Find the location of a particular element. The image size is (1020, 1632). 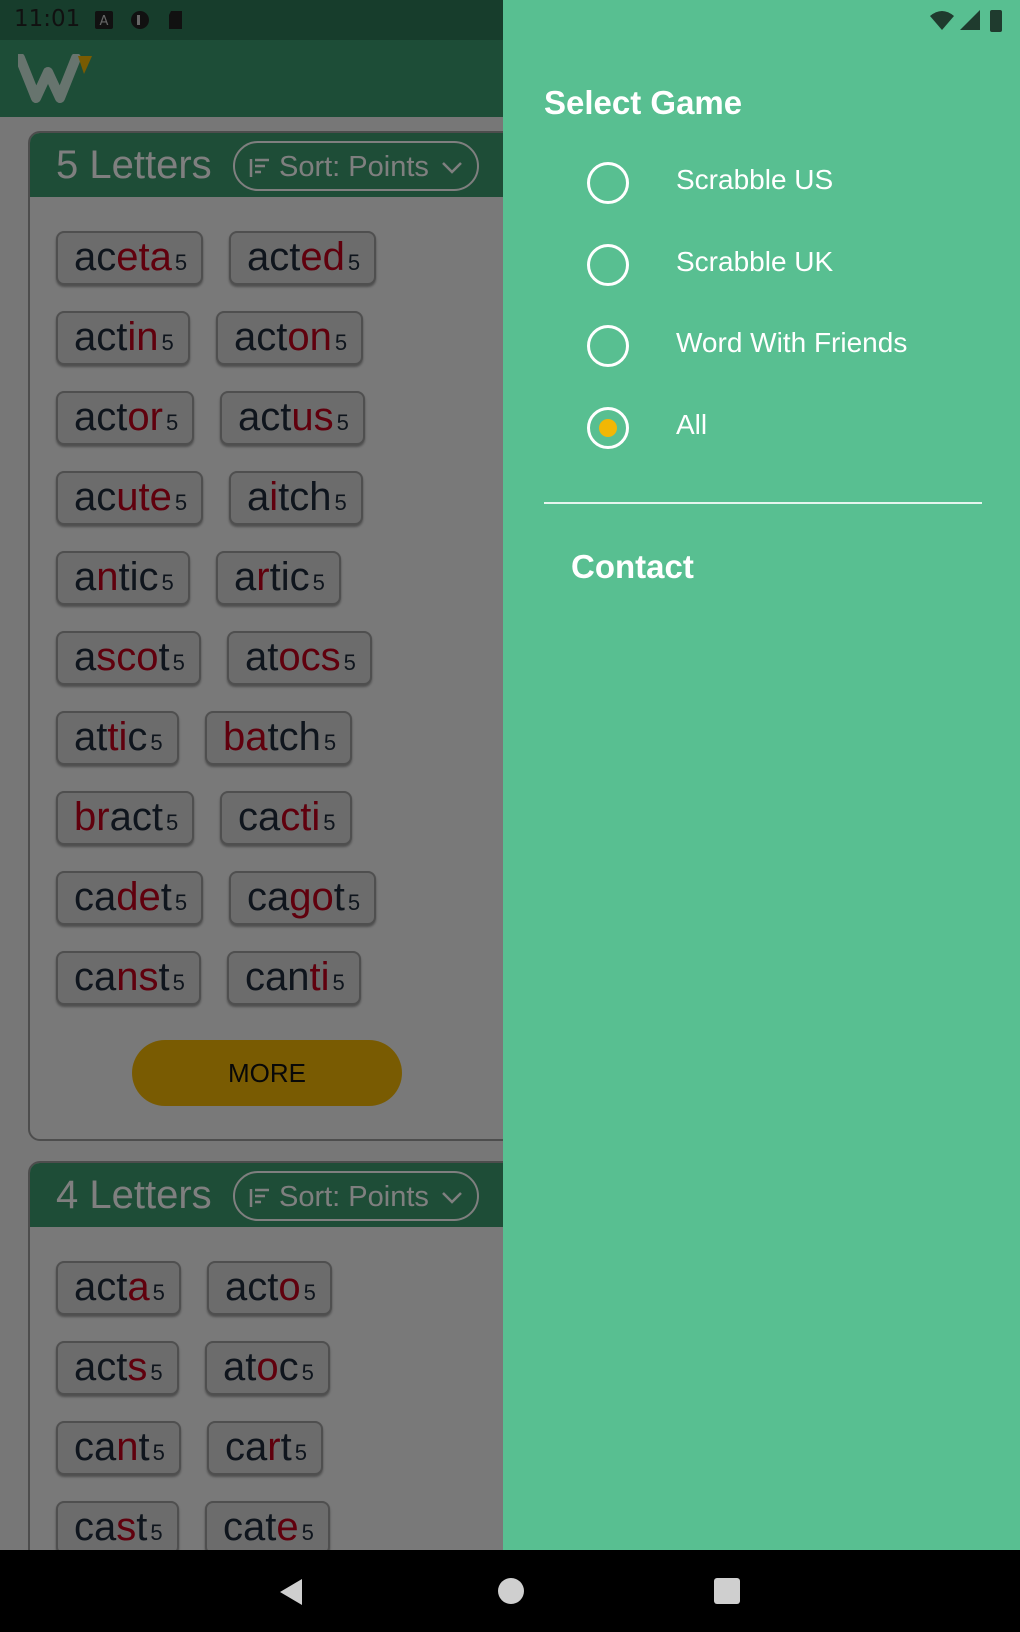

radio-selected-dot is located at coordinates (608, 428).